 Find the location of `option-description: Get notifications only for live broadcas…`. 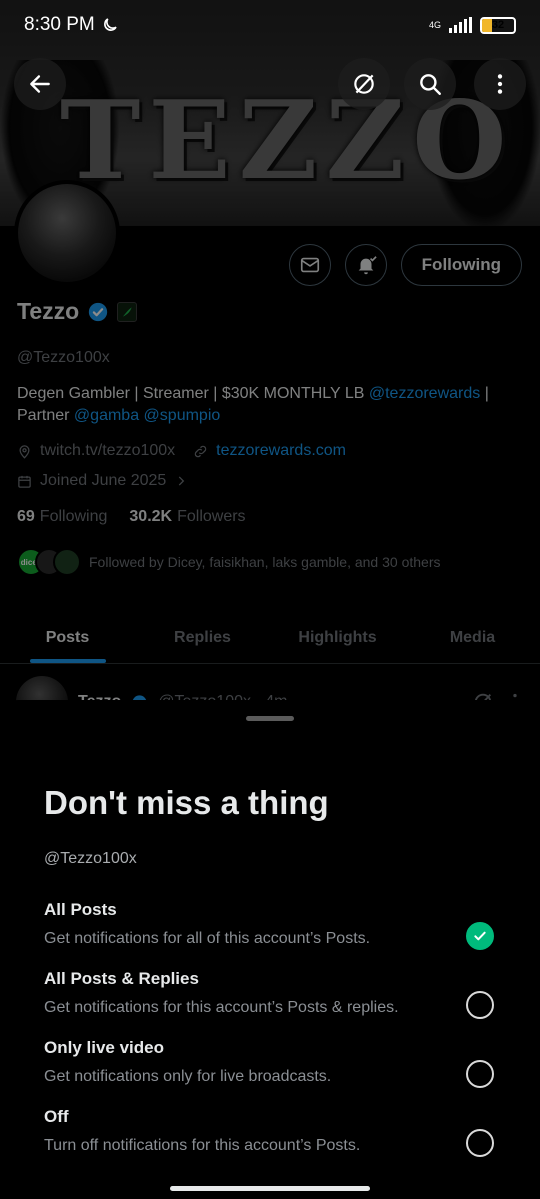

option-description: Get notifications only for live broadcas… is located at coordinates (188, 1076).